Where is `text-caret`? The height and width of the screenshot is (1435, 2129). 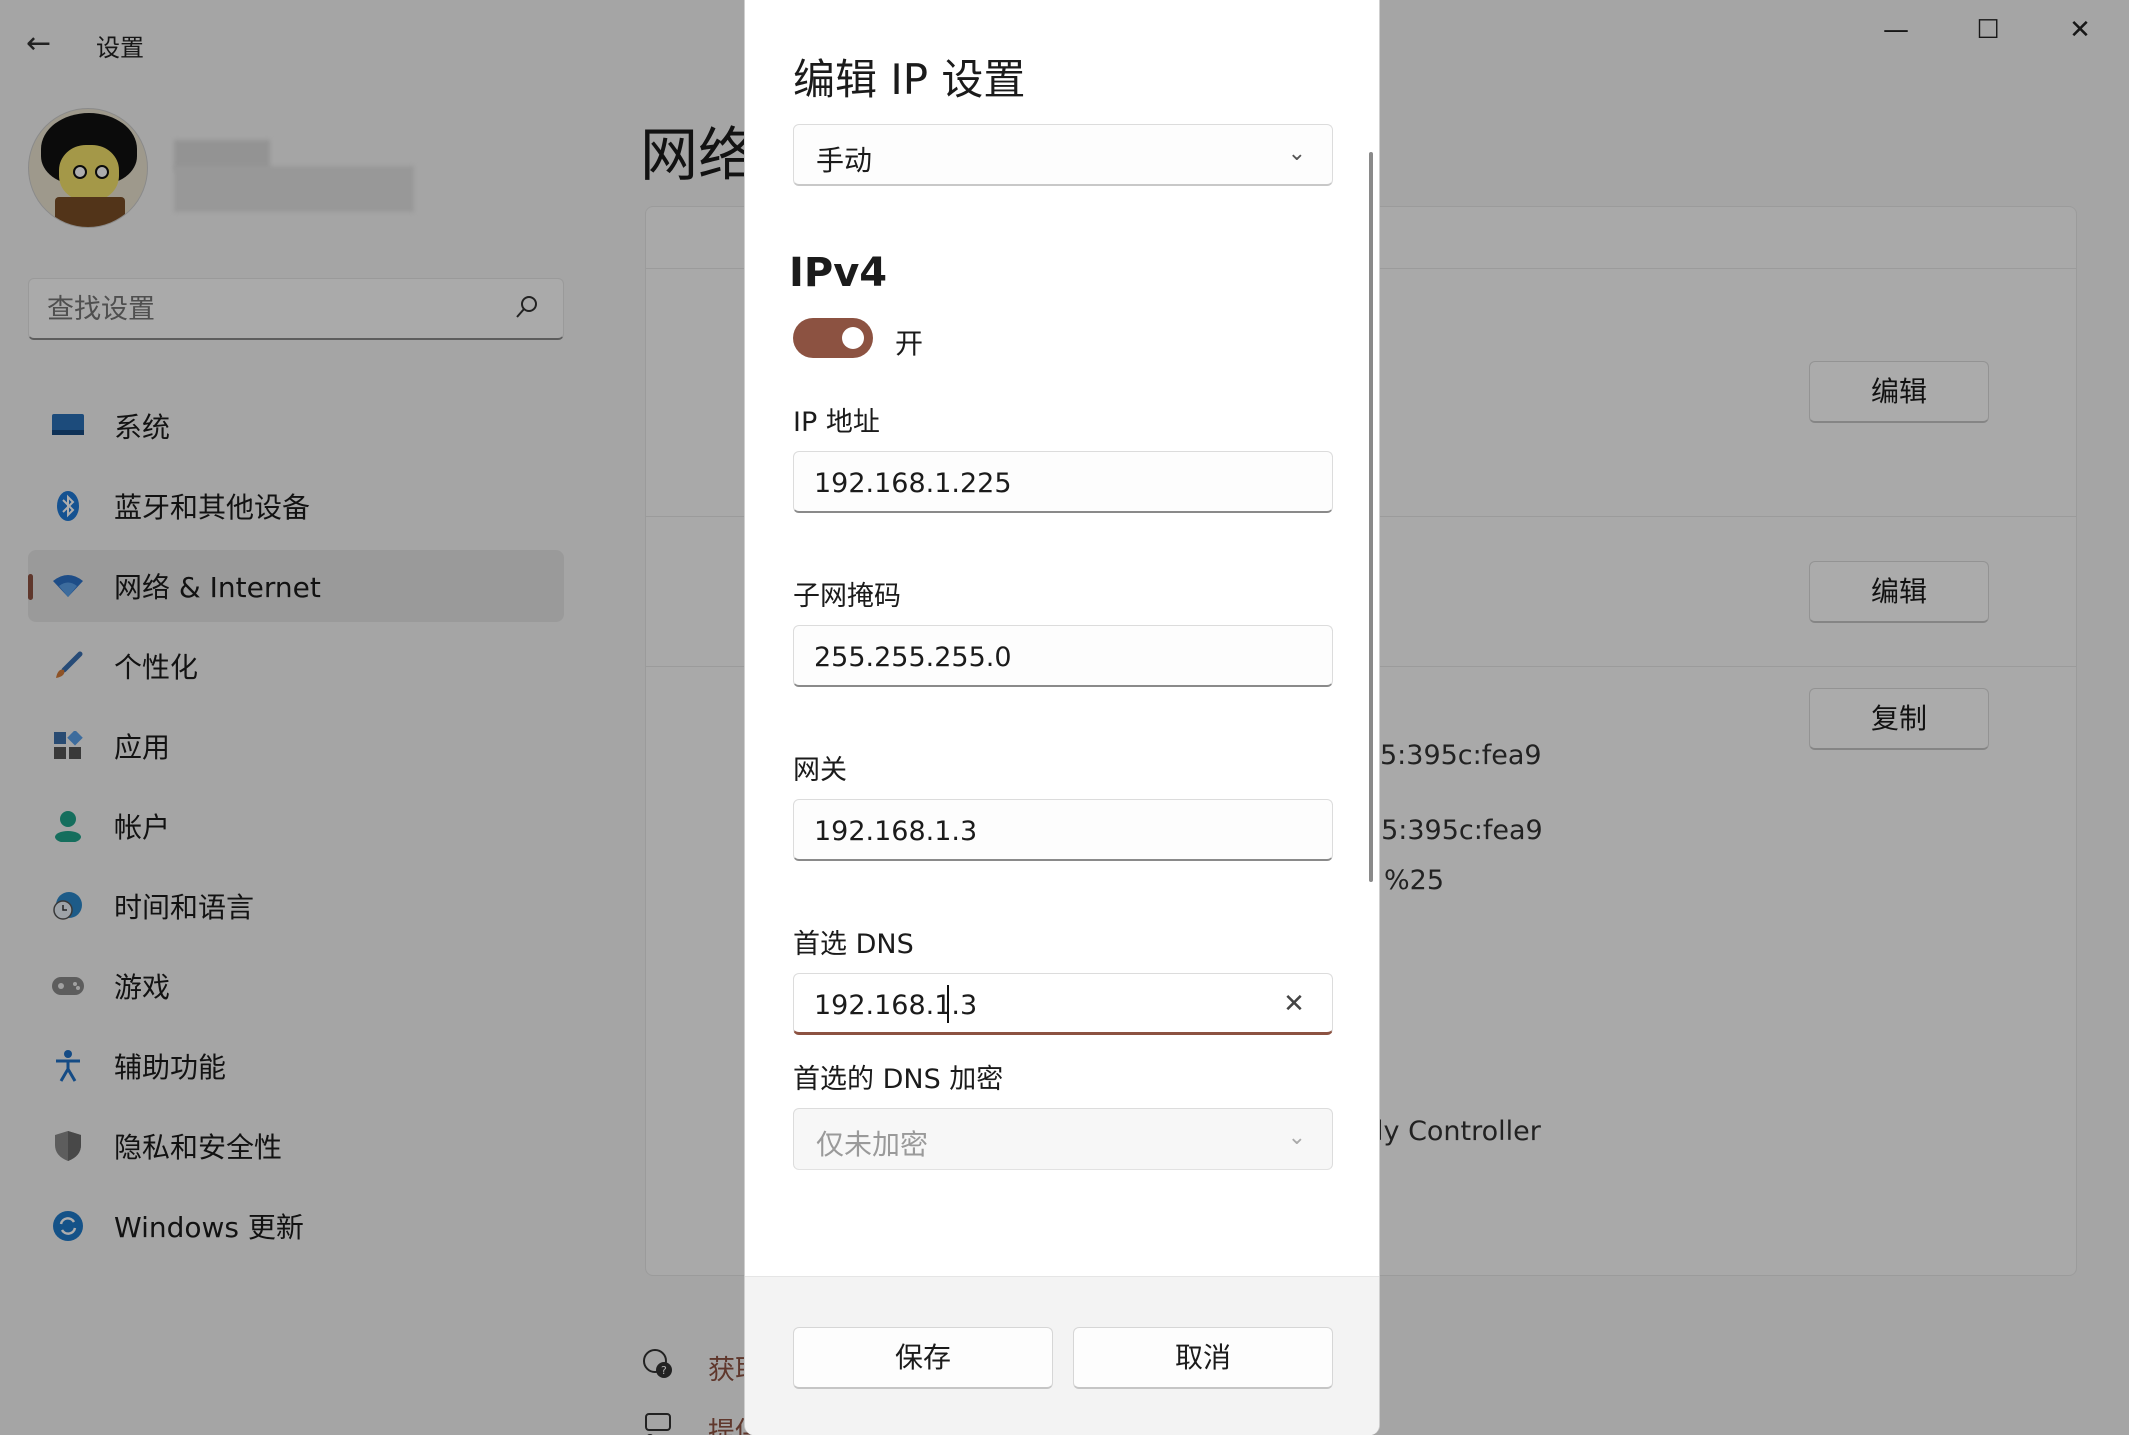
text-caret is located at coordinates (948, 1004).